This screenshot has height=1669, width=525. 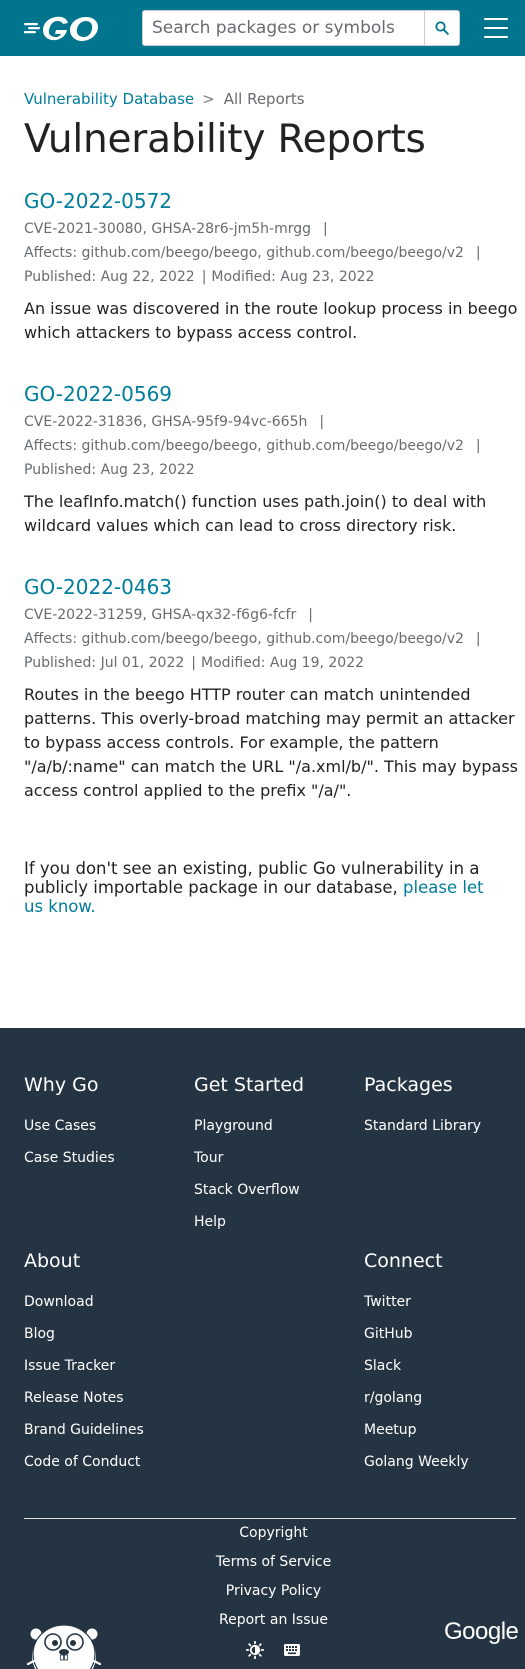 I want to click on report-id-link: GO-2022-0569, so click(x=271, y=394).